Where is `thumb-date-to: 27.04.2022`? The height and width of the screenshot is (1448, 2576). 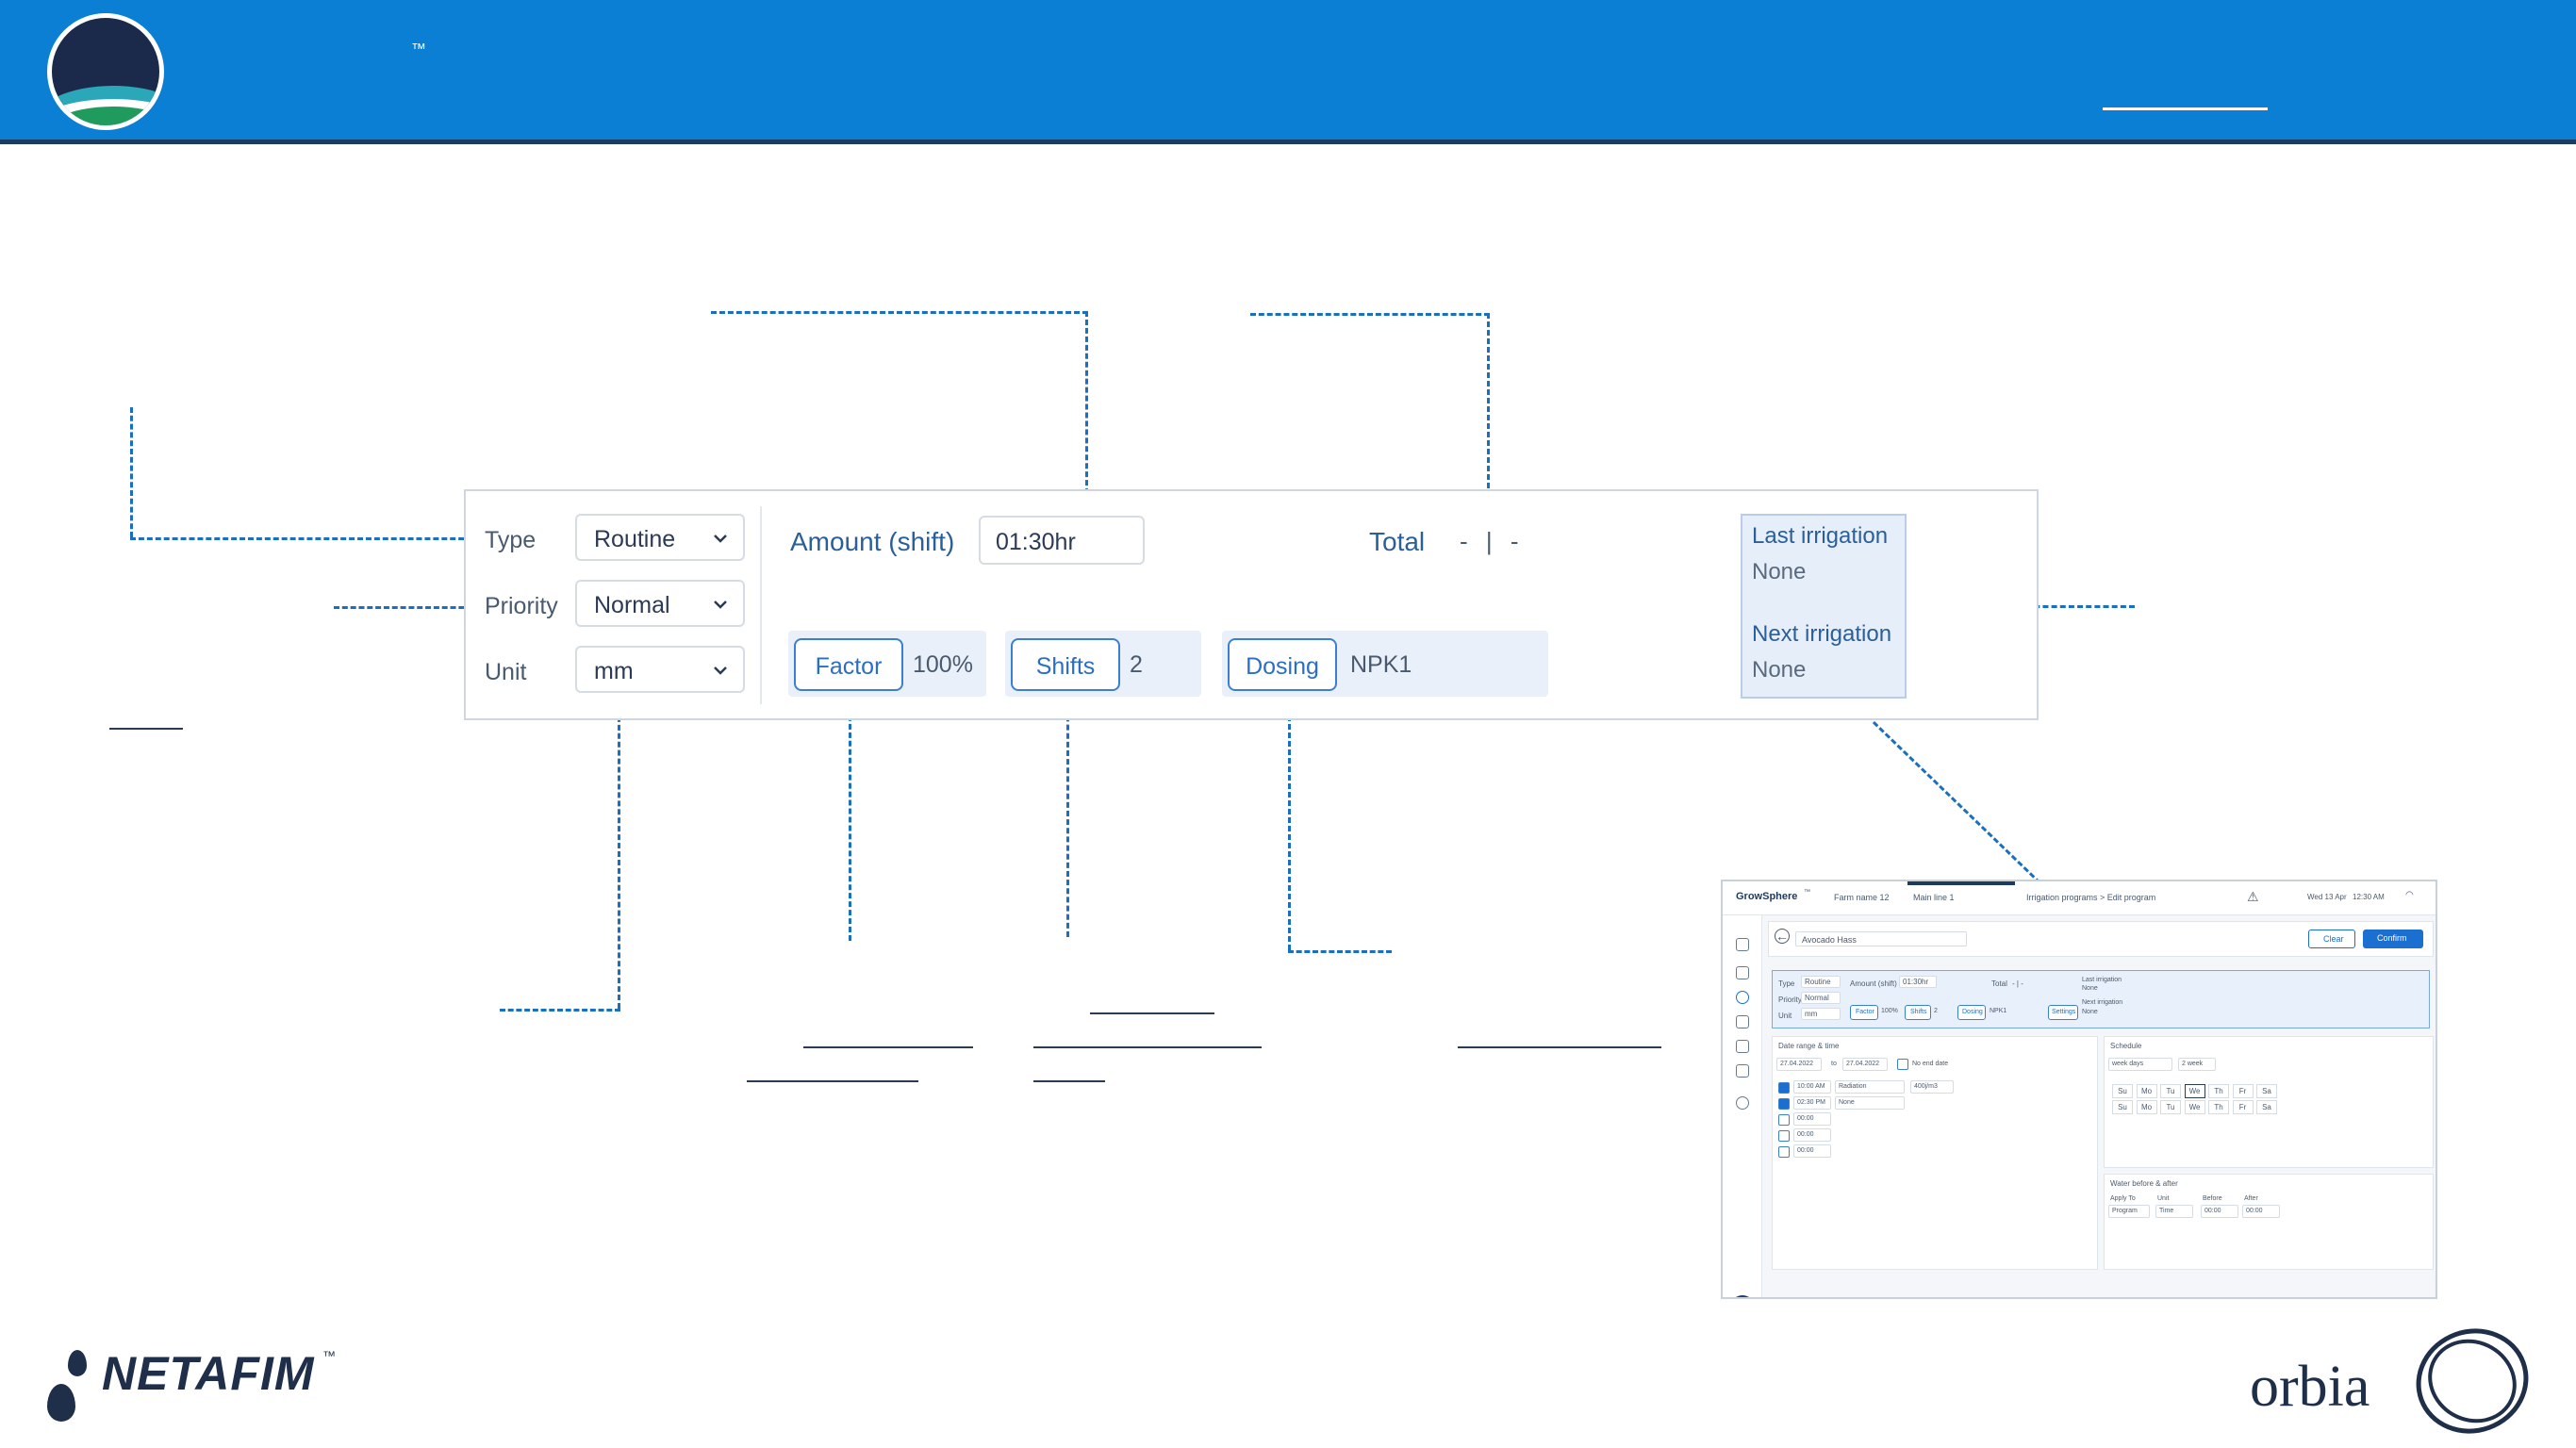
thumb-date-to: 27.04.2022 is located at coordinates (1865, 1064).